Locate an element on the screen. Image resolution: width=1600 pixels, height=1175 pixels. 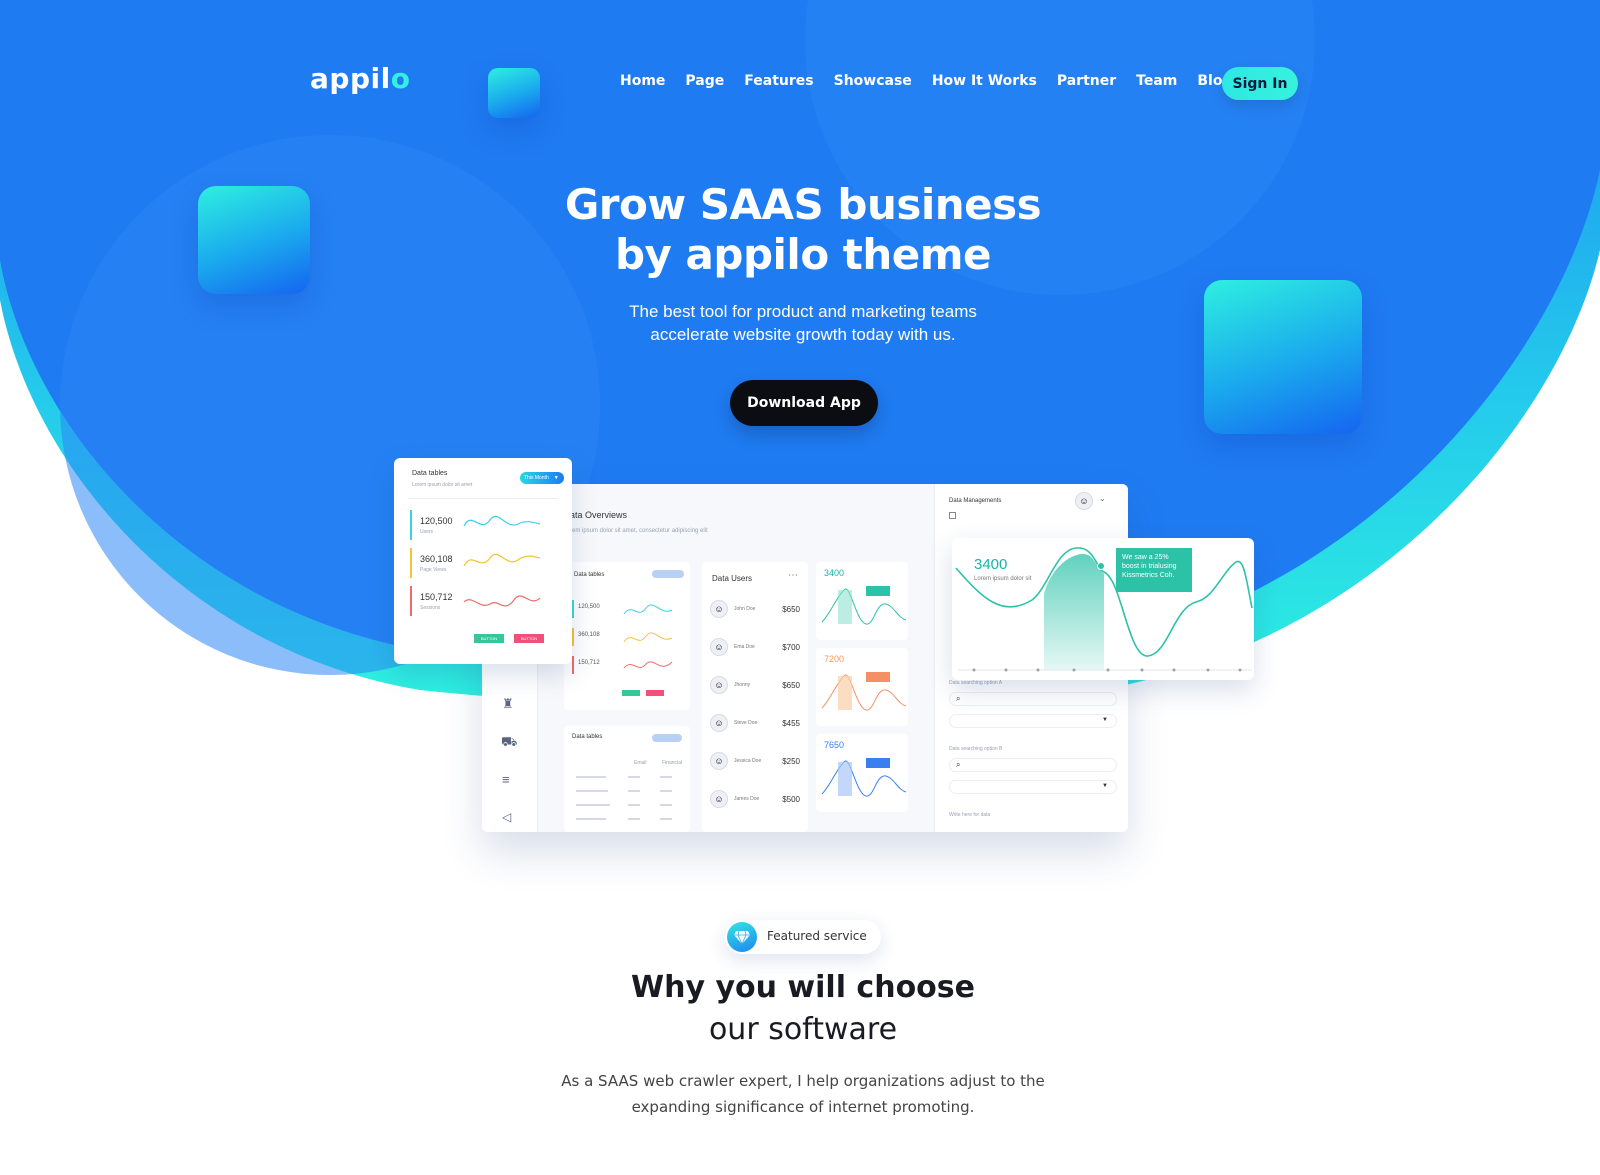
user-row: ☺ Steve Doe $455 is located at coordinates (755, 723).